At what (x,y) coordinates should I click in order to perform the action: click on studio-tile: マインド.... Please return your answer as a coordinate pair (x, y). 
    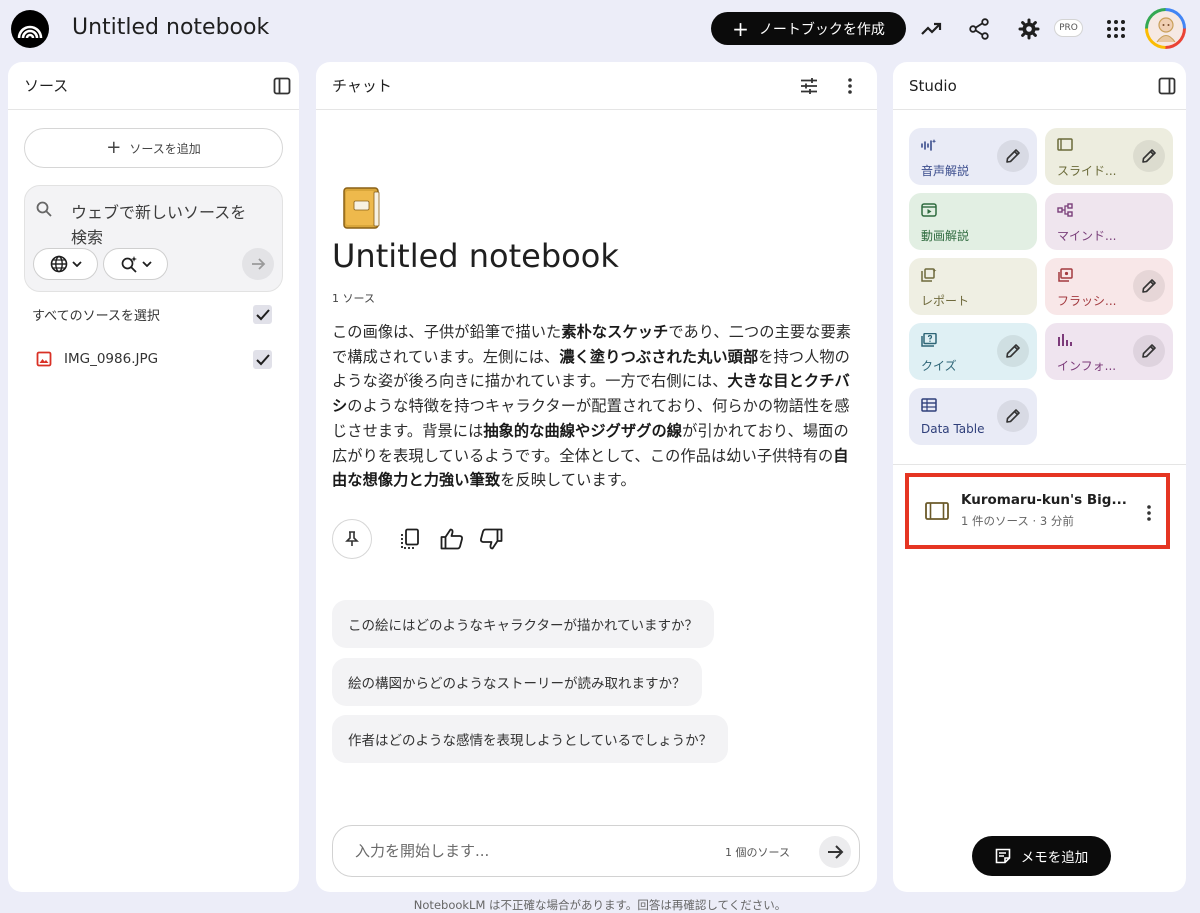
    Looking at the image, I should click on (1109, 221).